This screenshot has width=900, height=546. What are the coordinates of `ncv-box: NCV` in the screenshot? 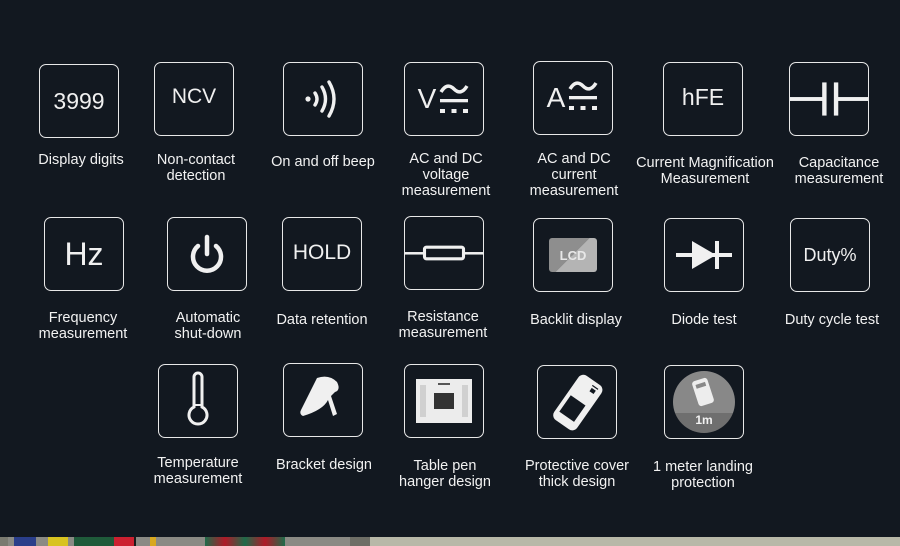 It's located at (194, 99).